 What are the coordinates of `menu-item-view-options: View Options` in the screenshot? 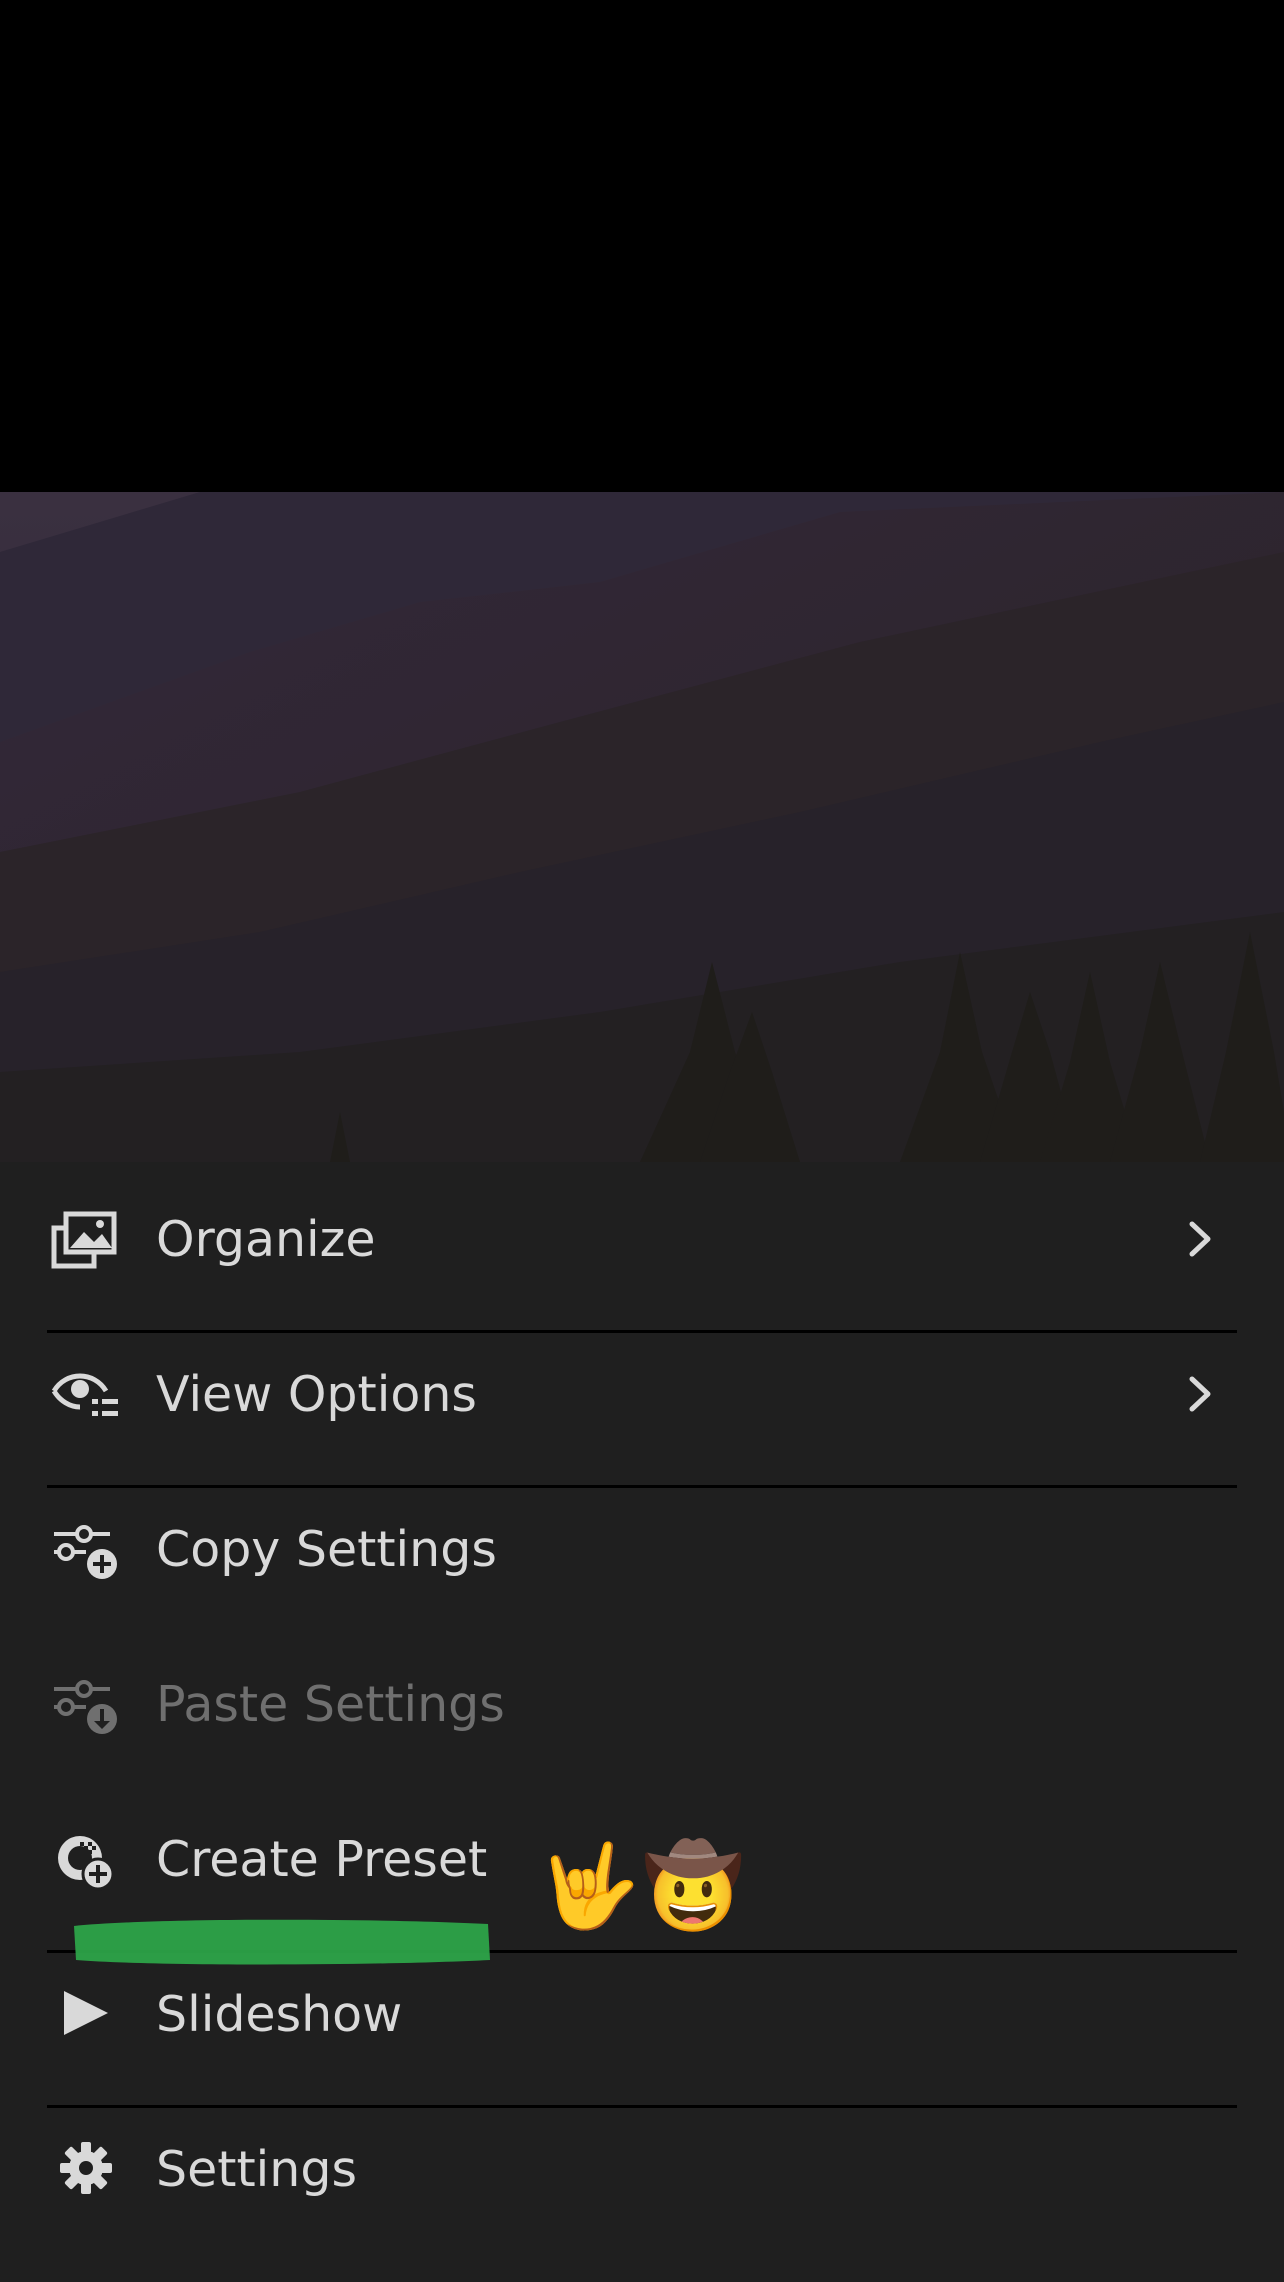 It's located at (642, 1394).